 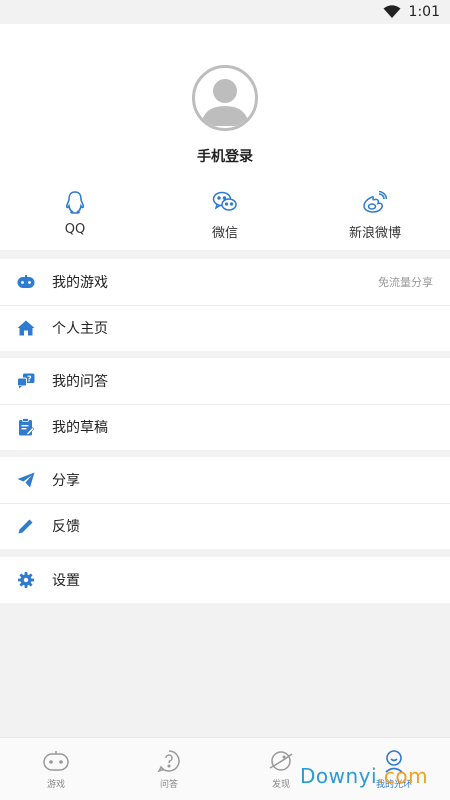 I want to click on social-label-qq: QQ, so click(x=75, y=229).